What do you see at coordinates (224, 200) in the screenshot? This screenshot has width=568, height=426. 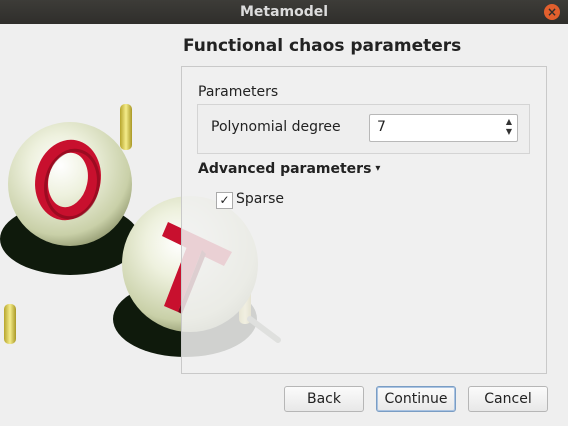 I see `sparse-checkbox: ✓` at bounding box center [224, 200].